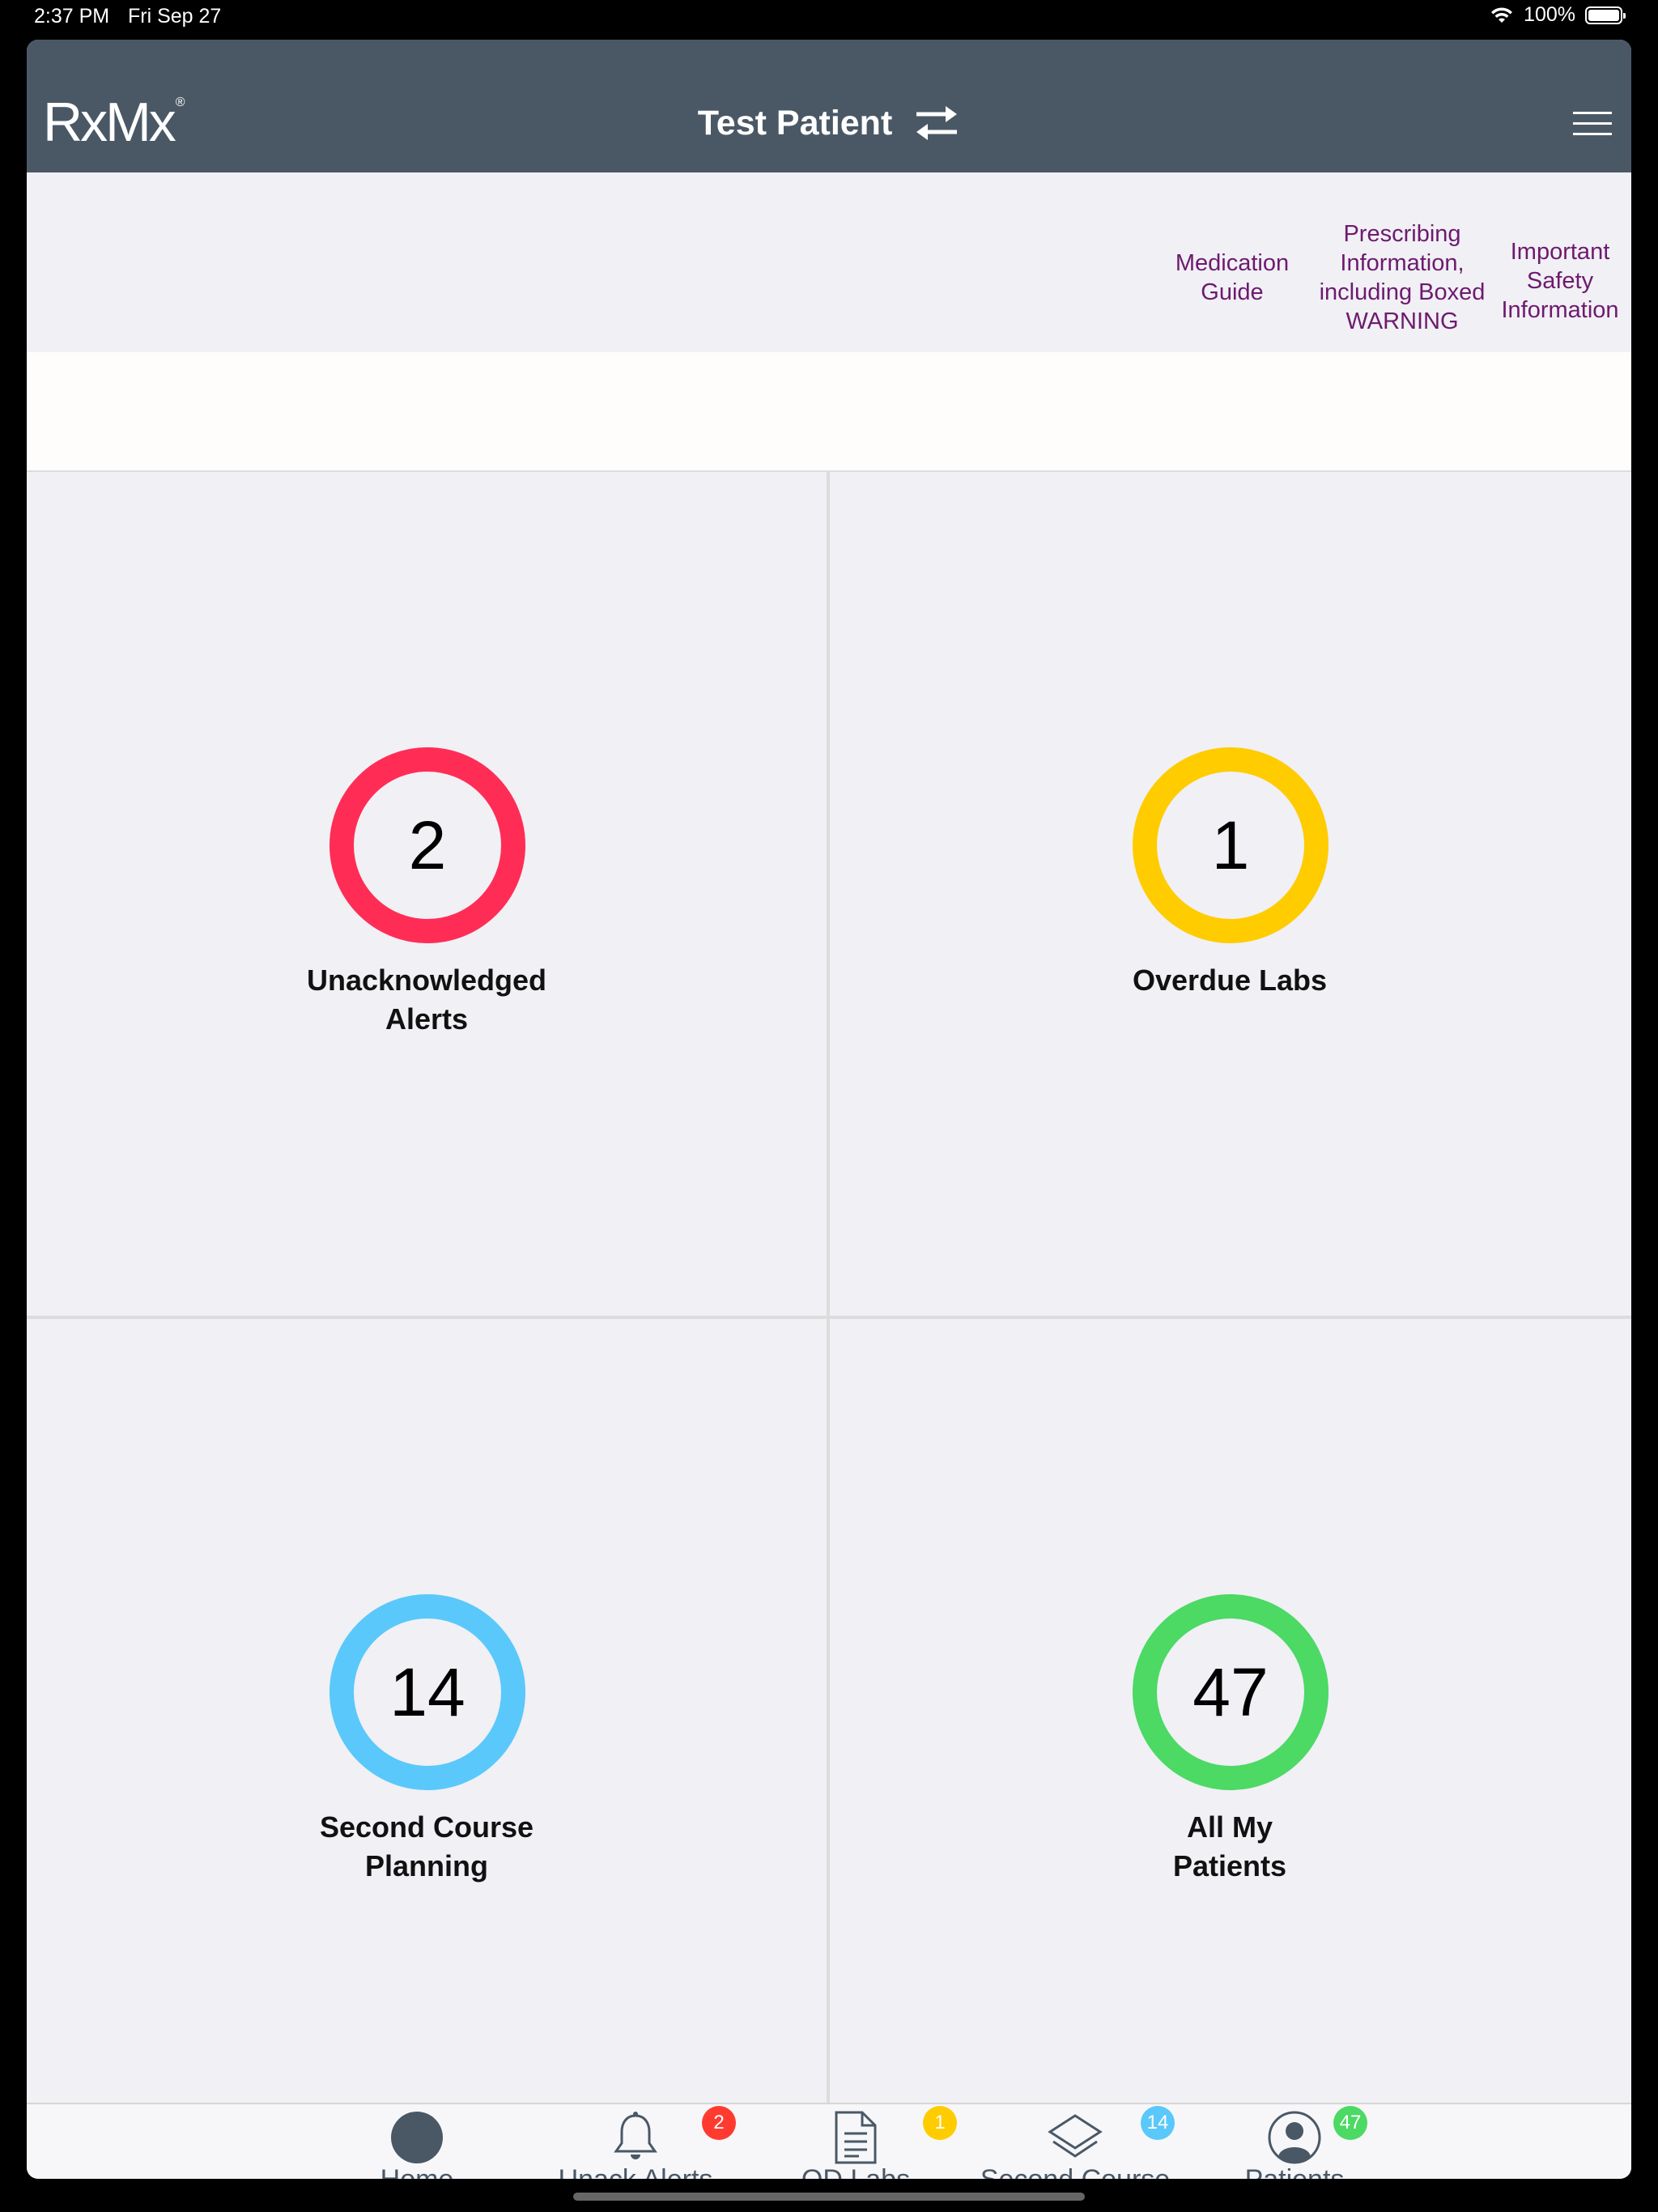 This screenshot has height=2212, width=1658. I want to click on status-right: 100%, so click(1558, 15).